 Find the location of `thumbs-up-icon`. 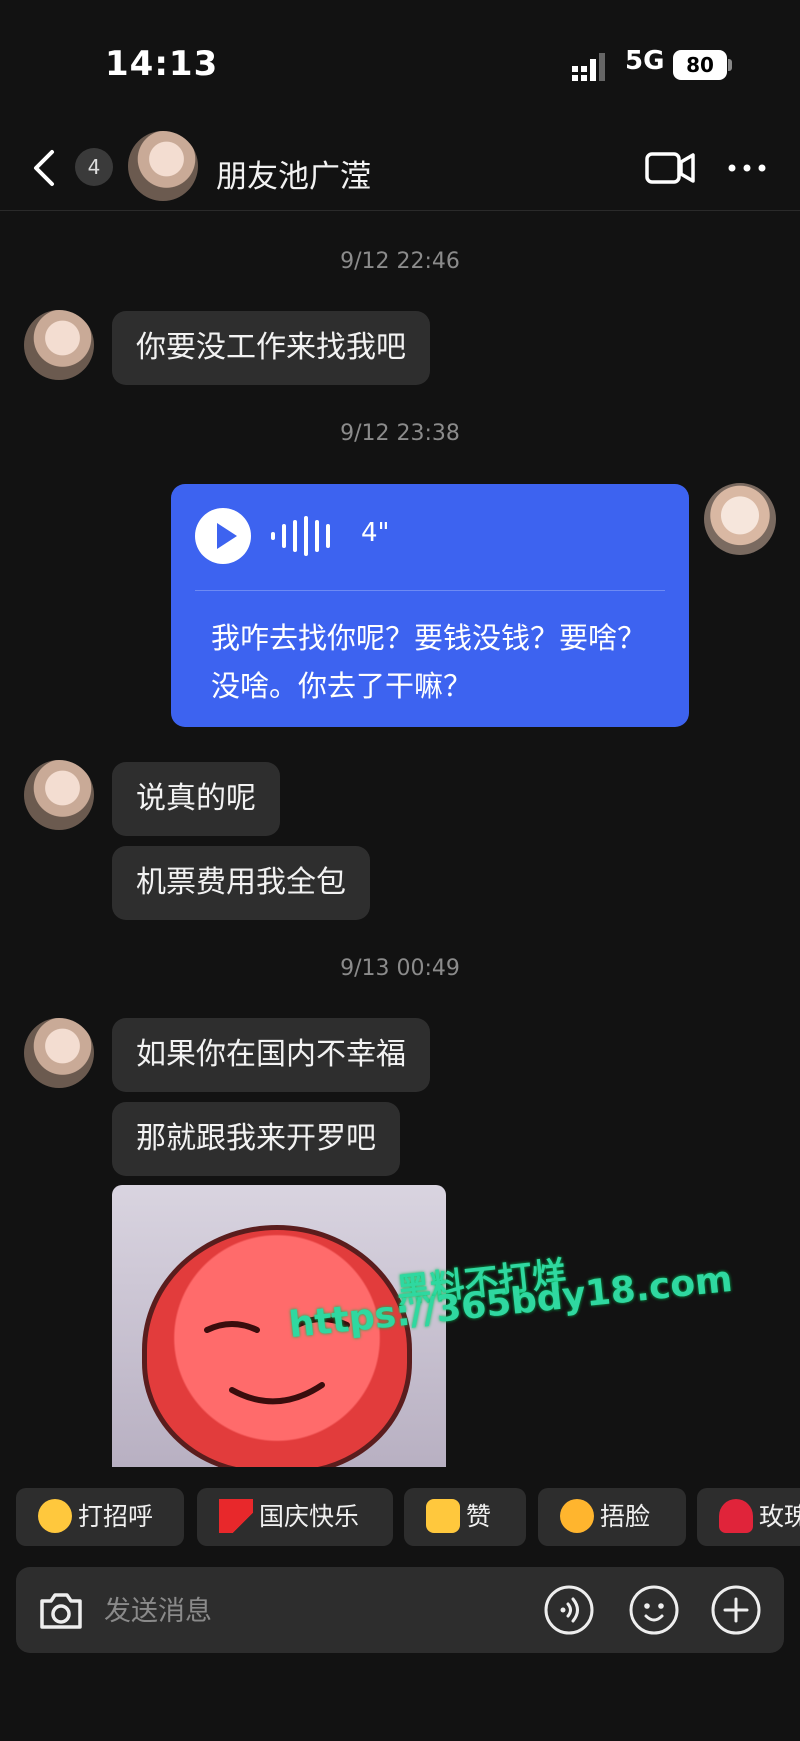

thumbs-up-icon is located at coordinates (443, 1516).